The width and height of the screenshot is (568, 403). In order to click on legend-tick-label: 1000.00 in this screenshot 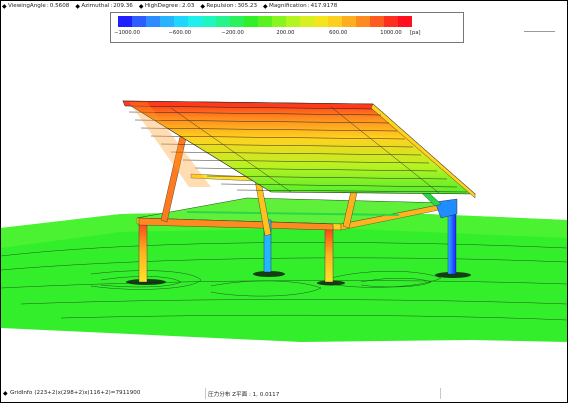, I will do `click(391, 33)`.